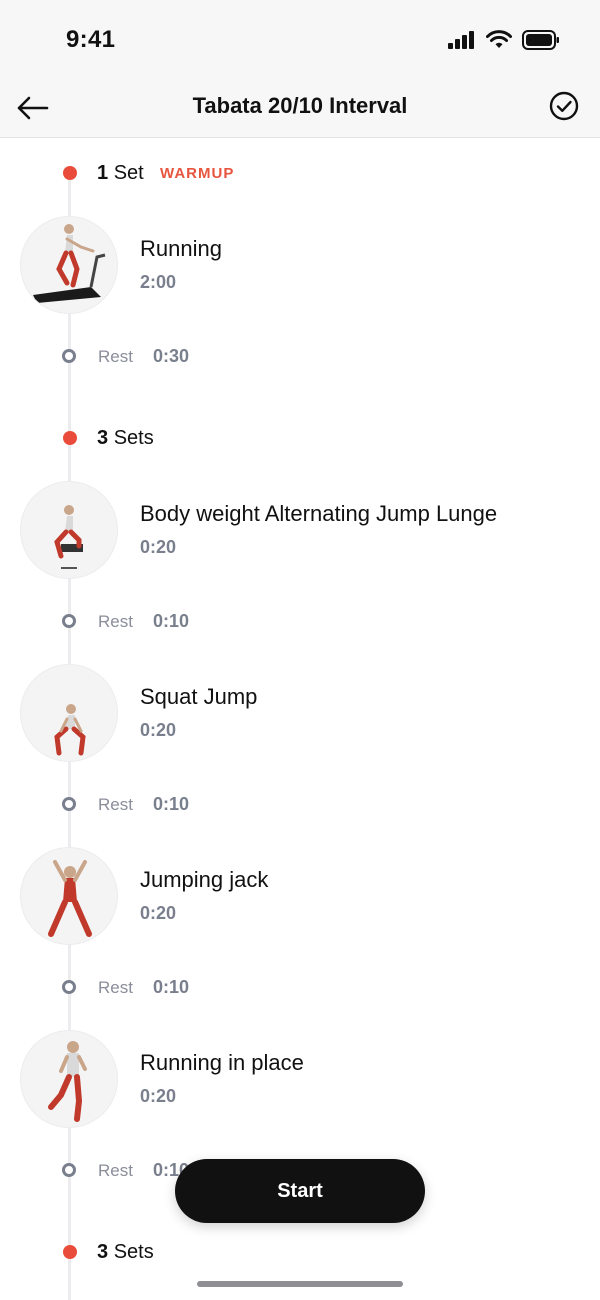 The image size is (600, 1300). I want to click on exercise-jump-lunge: Body weight Alternating Jump Lunge 0:20, so click(305, 531).